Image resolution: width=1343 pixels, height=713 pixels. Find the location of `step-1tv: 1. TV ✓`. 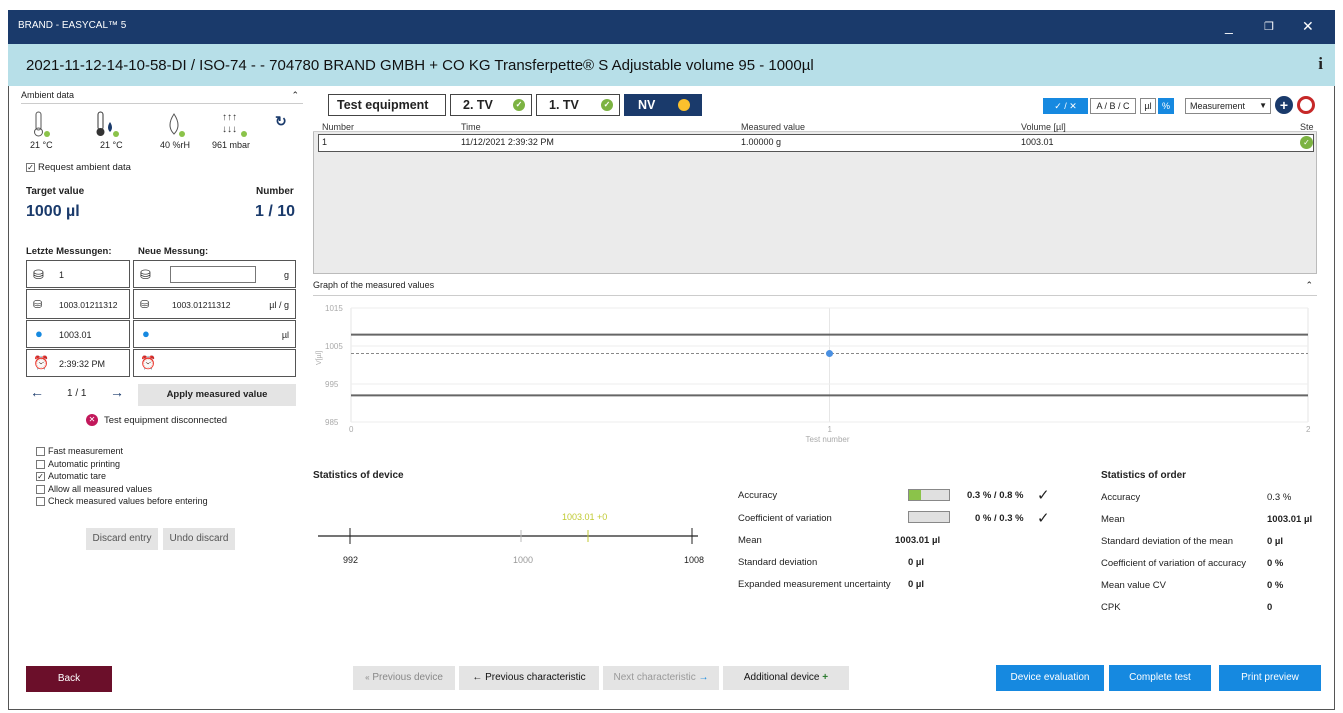

step-1tv: 1. TV ✓ is located at coordinates (578, 105).